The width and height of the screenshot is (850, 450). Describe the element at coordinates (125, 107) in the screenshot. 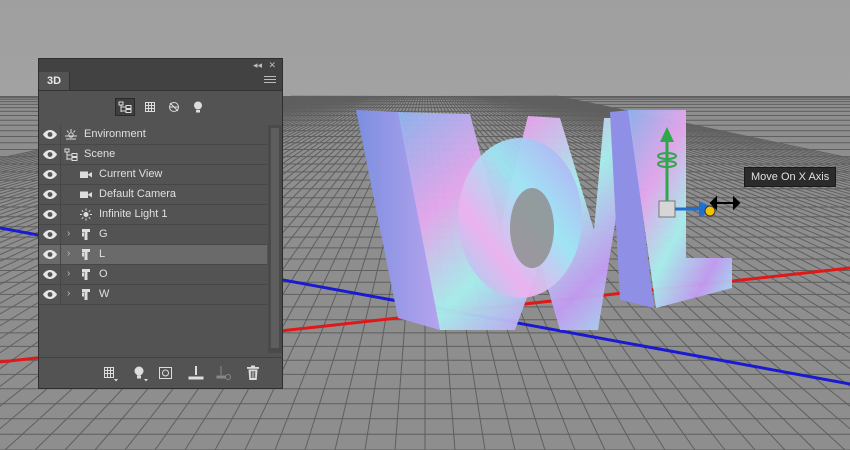

I see `scene-filter-icon` at that location.